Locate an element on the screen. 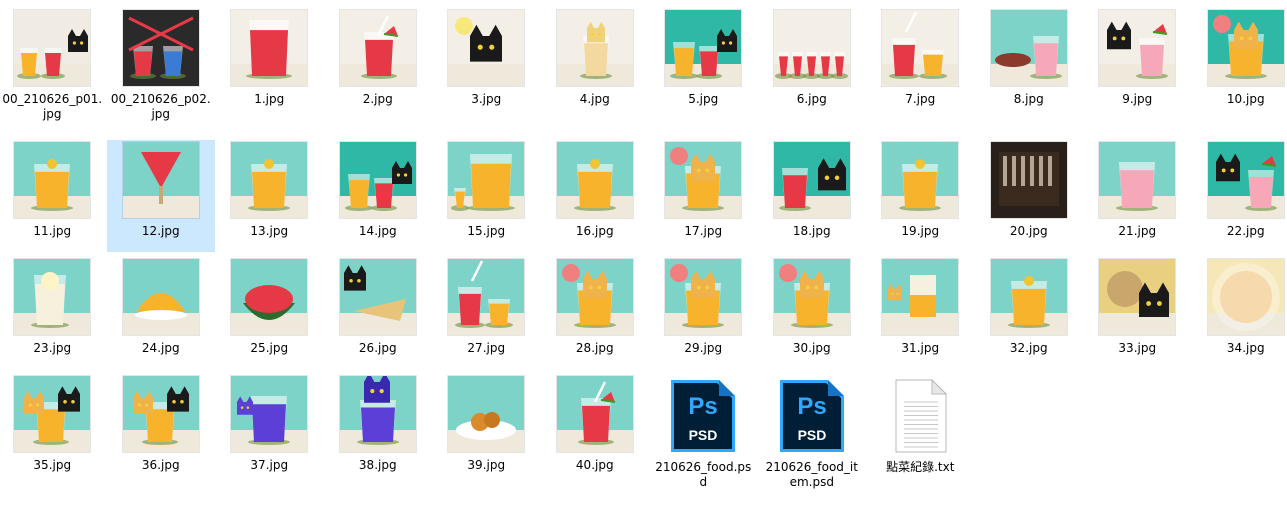  file-item: Ps PSD 210626_food_it em.psd is located at coordinates (812, 431).